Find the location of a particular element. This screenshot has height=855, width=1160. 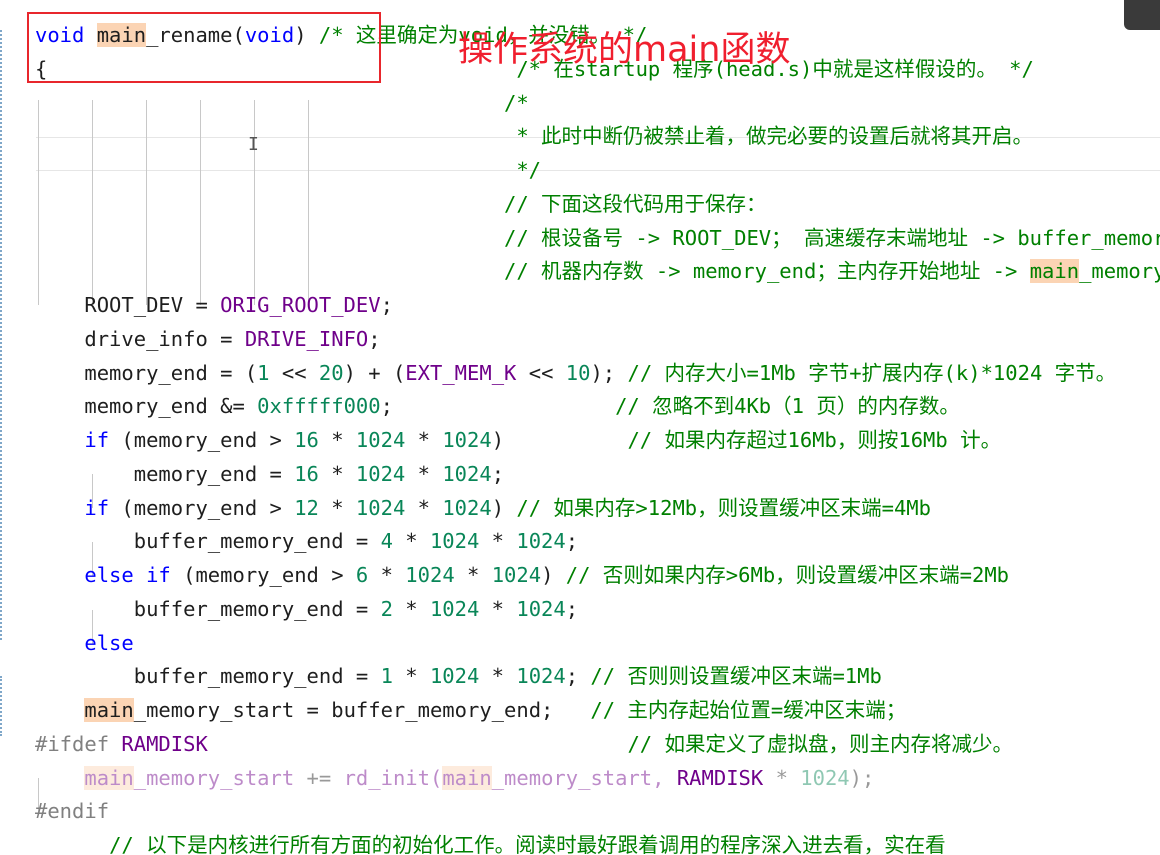

code-token: // 主内存起始位置=缓冲区末端； is located at coordinates (748, 710).